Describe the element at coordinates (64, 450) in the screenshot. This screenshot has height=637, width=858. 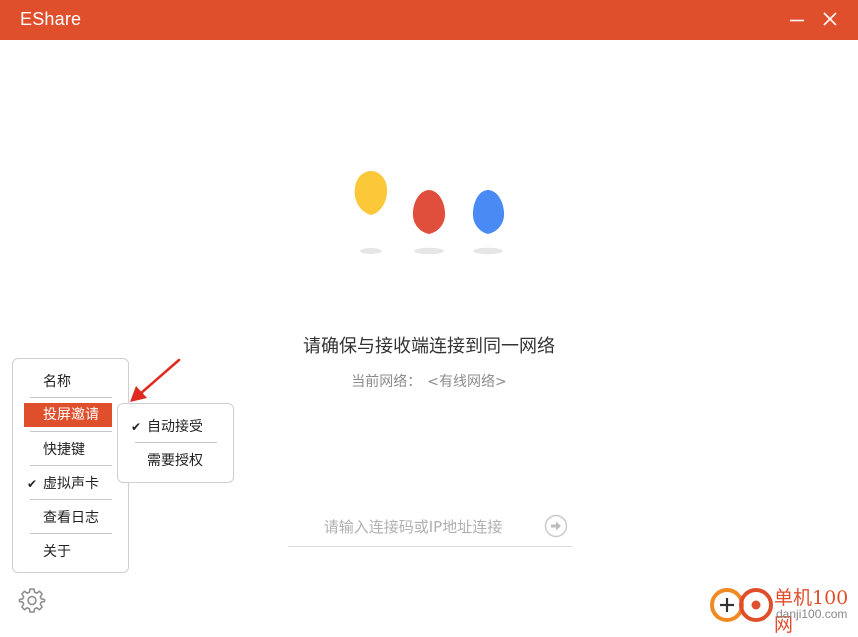
I see `menu-item-label: 快捷键` at that location.